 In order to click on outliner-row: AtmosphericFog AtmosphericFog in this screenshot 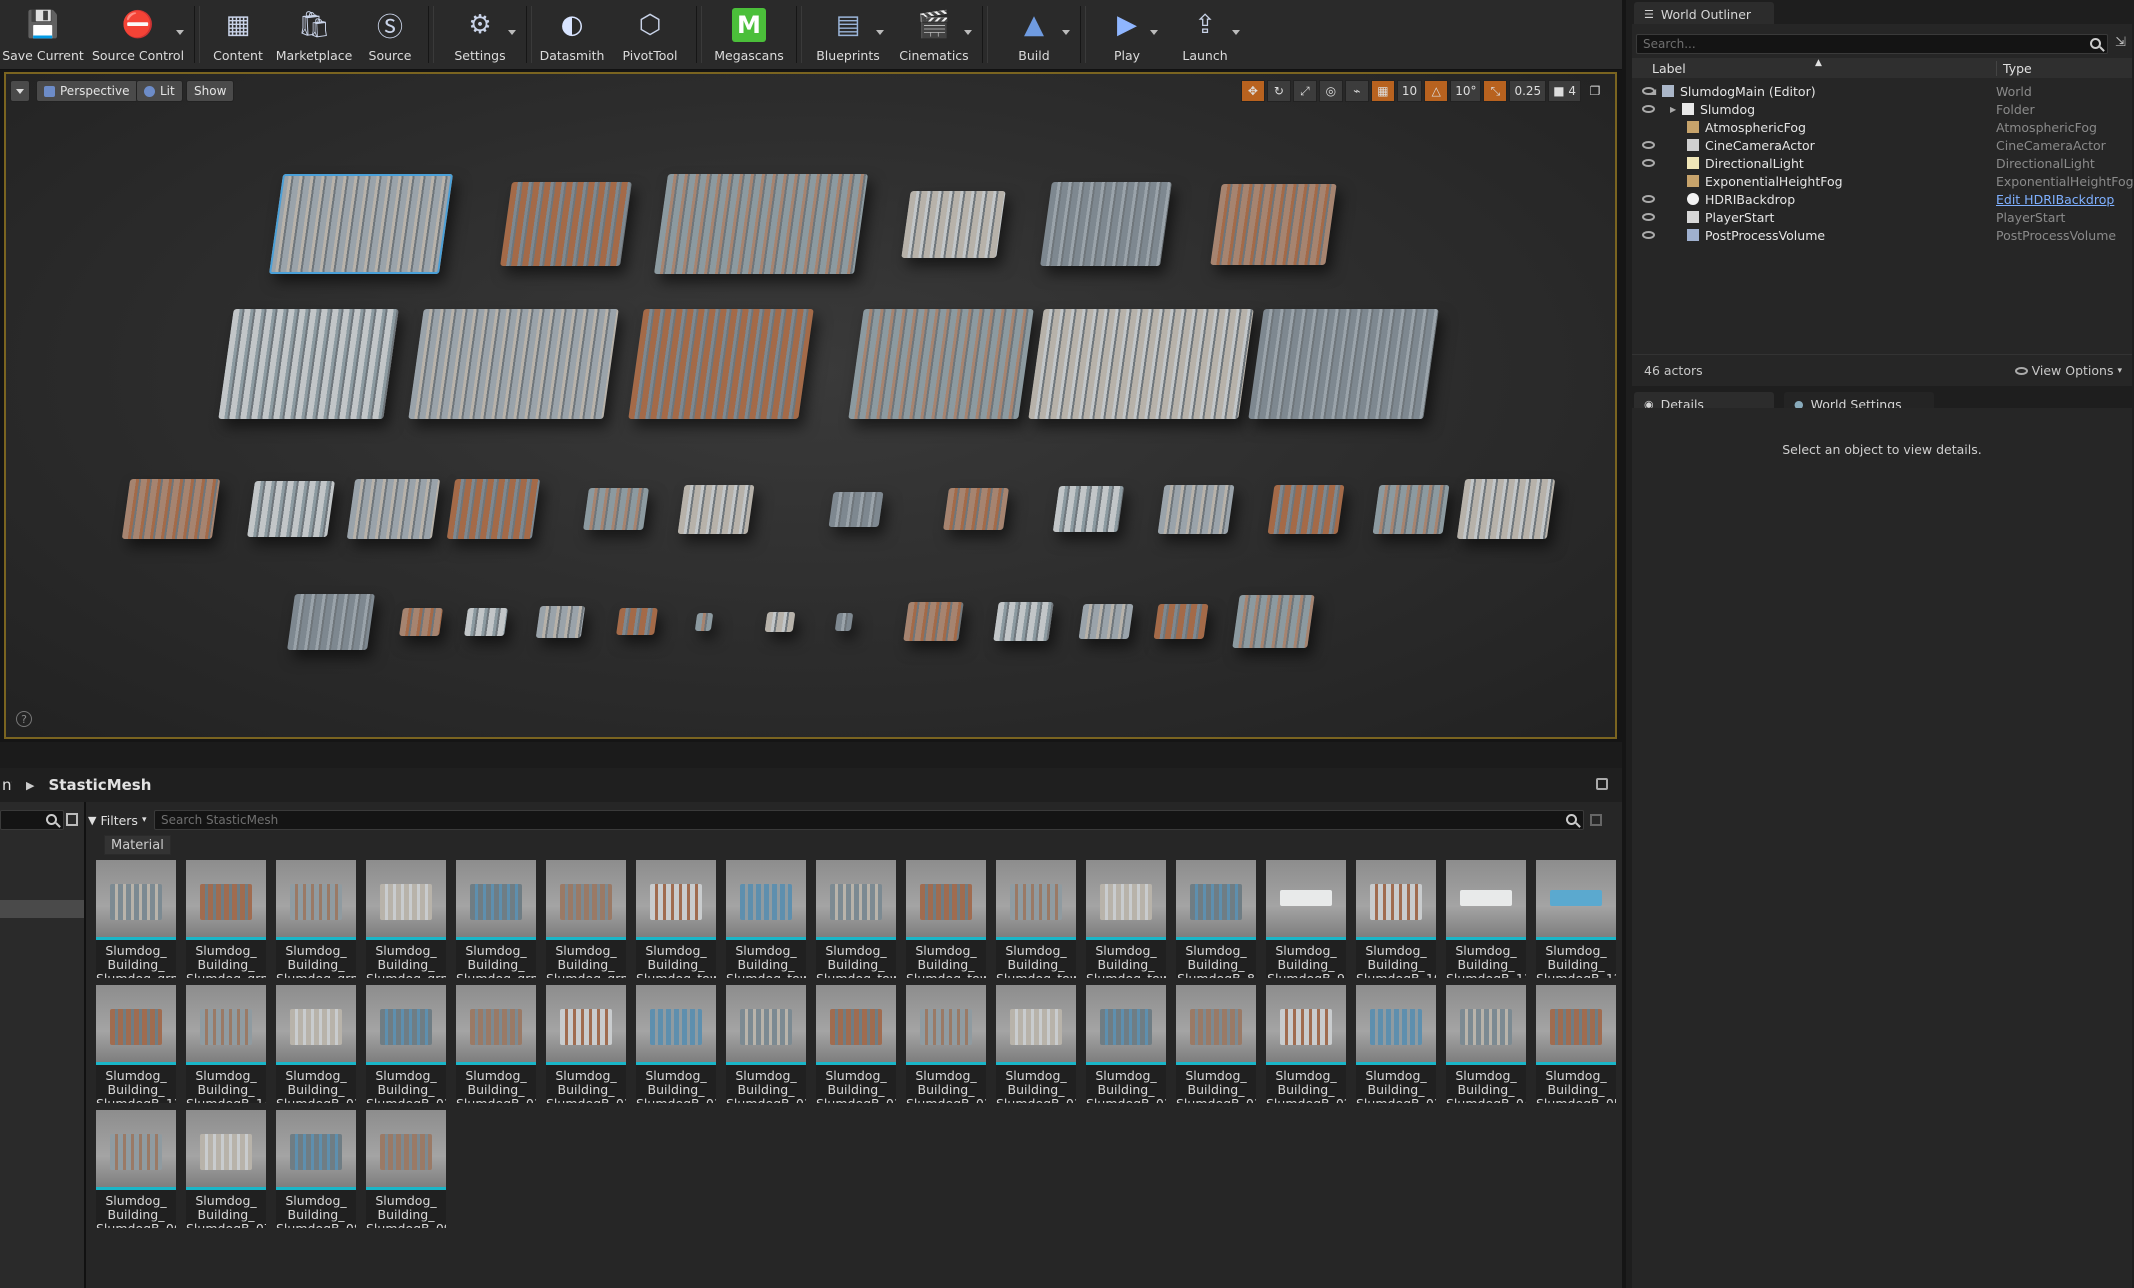, I will do `click(1882, 127)`.